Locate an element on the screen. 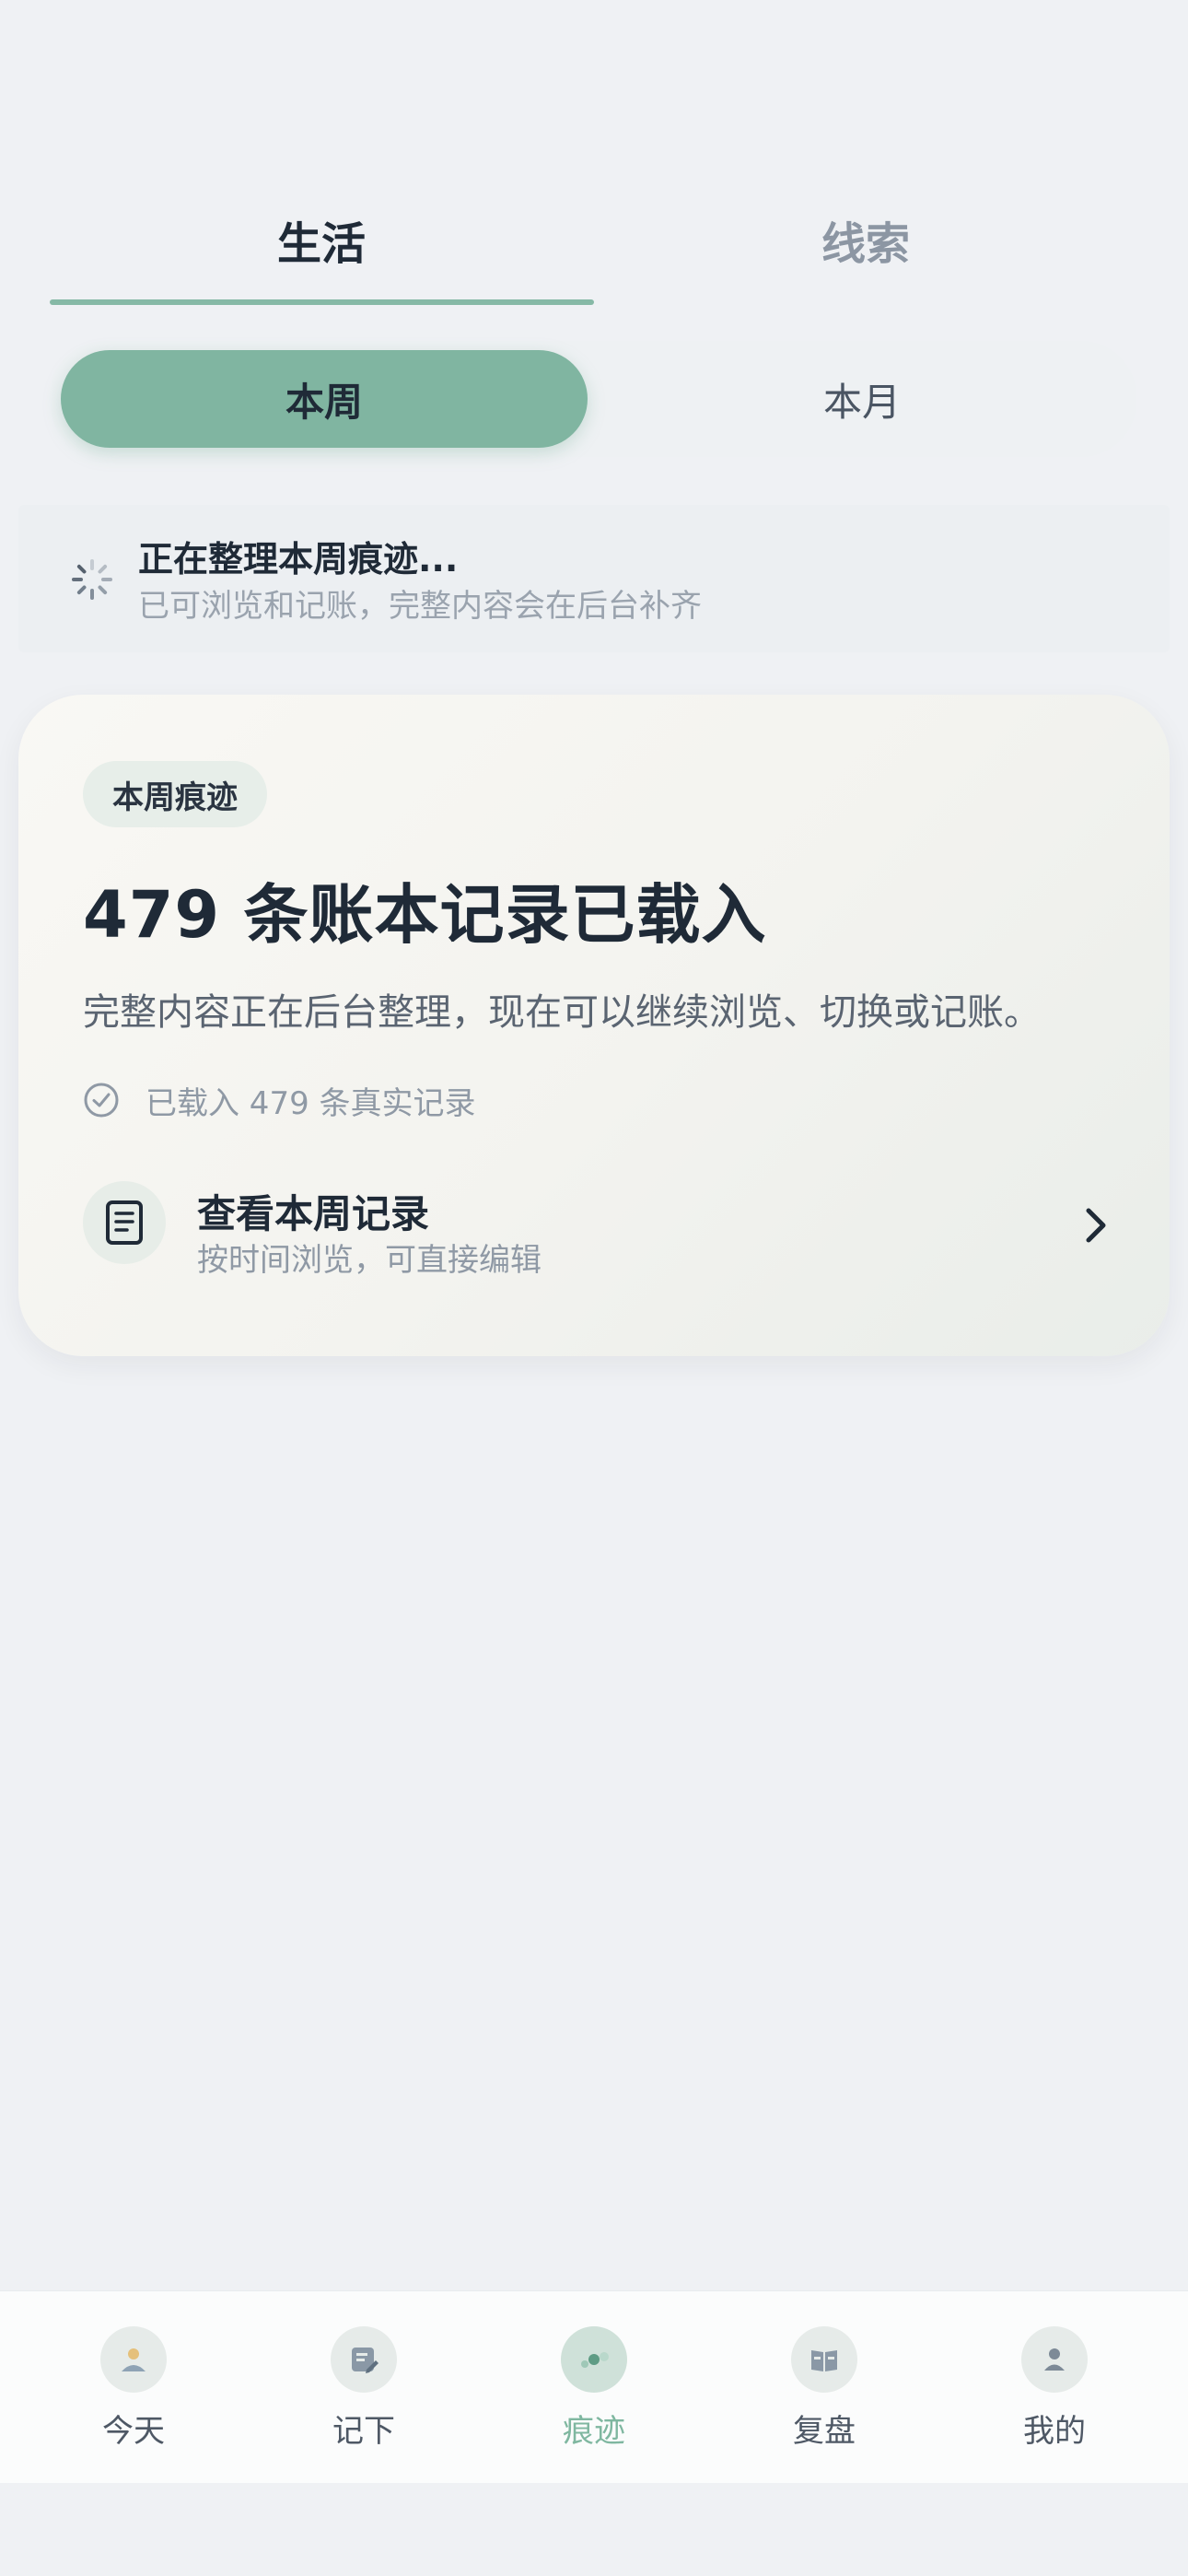  nav-review: 复盘 is located at coordinates (824, 2390).